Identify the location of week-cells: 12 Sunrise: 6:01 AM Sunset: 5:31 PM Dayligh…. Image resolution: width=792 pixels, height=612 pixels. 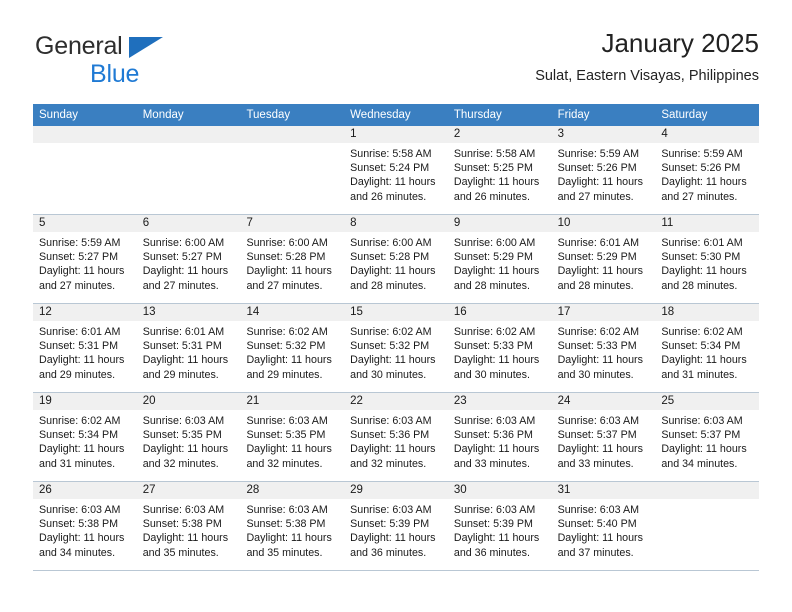
(396, 348).